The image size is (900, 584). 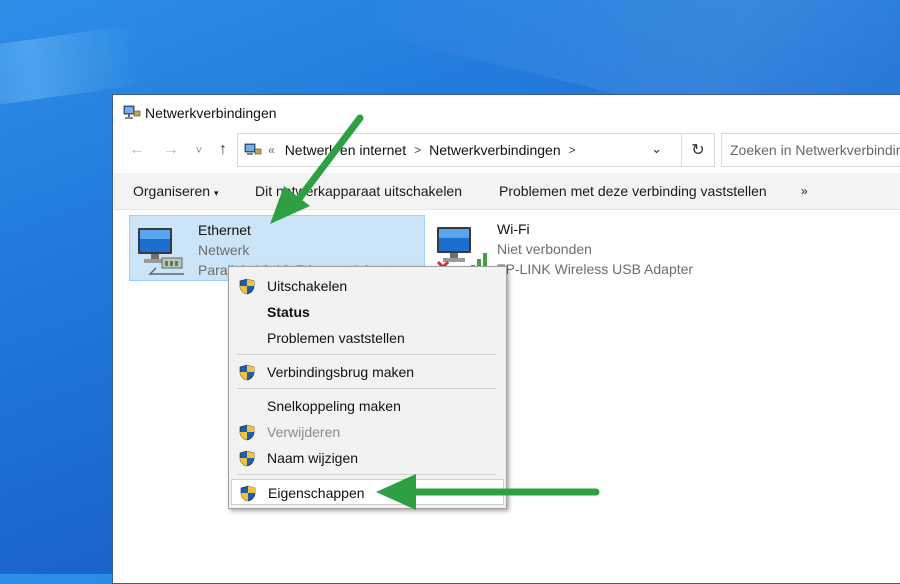 I want to click on connection-name: Ethernet, so click(x=224, y=230).